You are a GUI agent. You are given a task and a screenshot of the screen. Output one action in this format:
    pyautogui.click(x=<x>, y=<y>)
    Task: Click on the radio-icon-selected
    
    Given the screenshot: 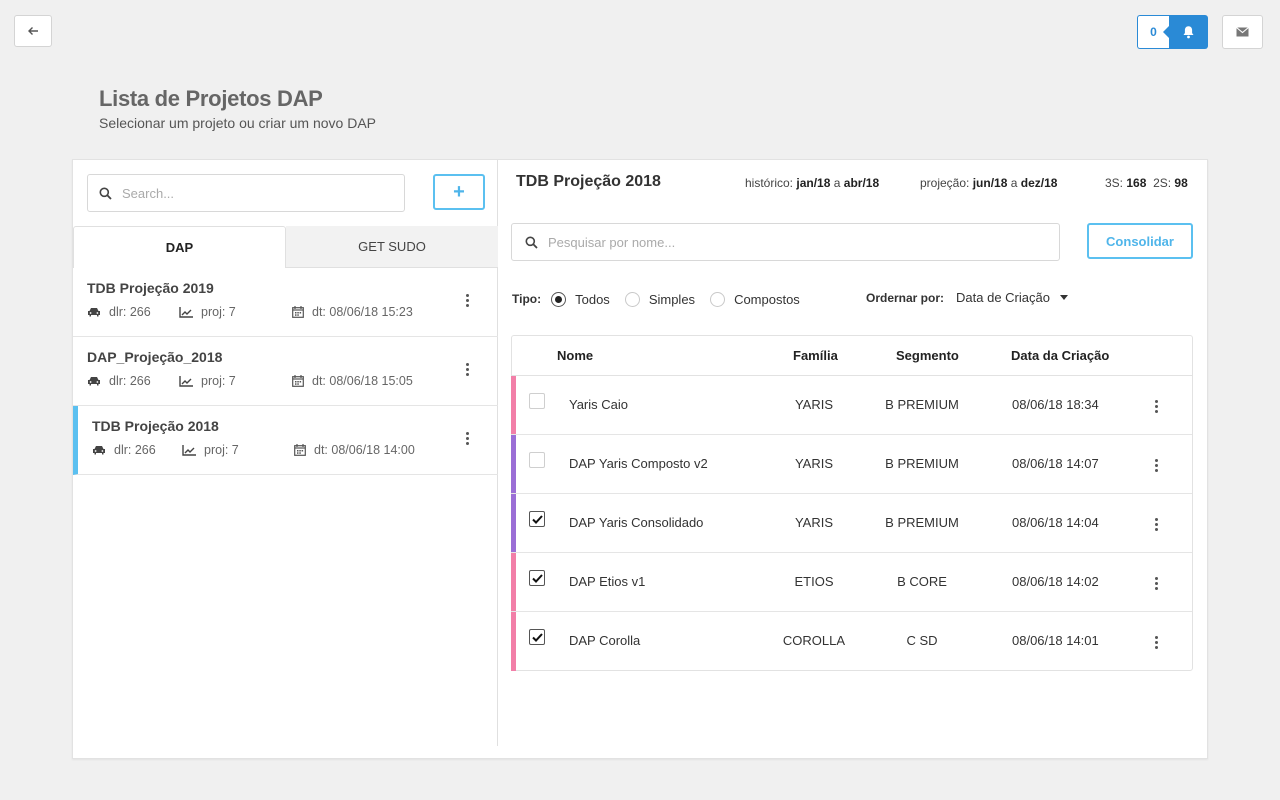 What is the action you would take?
    pyautogui.click(x=559, y=299)
    